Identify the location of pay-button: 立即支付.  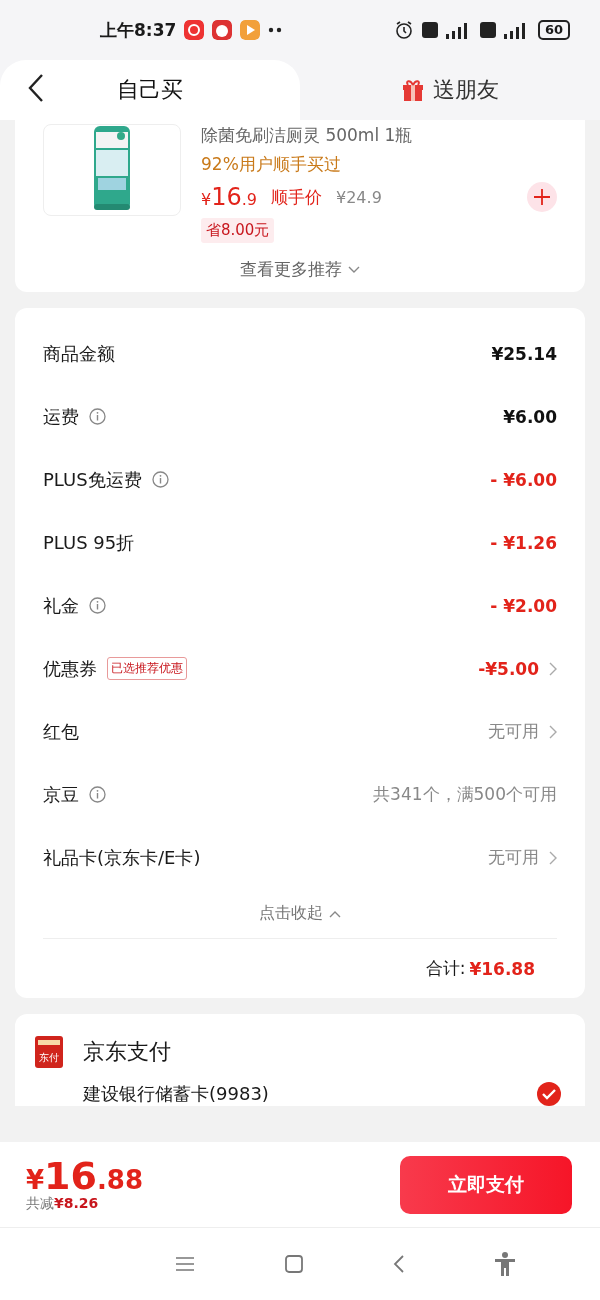
(486, 1184).